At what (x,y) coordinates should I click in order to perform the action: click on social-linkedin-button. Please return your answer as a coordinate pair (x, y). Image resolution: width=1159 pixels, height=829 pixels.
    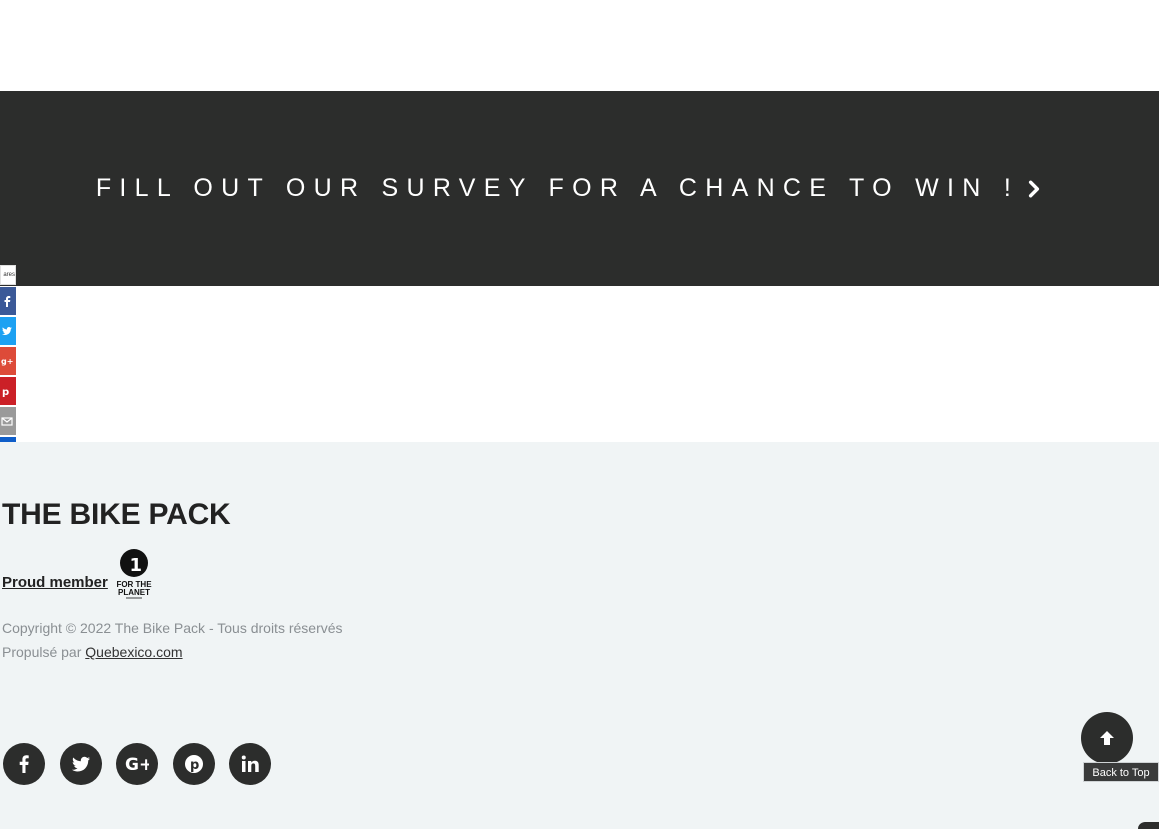
    Looking at the image, I should click on (250, 764).